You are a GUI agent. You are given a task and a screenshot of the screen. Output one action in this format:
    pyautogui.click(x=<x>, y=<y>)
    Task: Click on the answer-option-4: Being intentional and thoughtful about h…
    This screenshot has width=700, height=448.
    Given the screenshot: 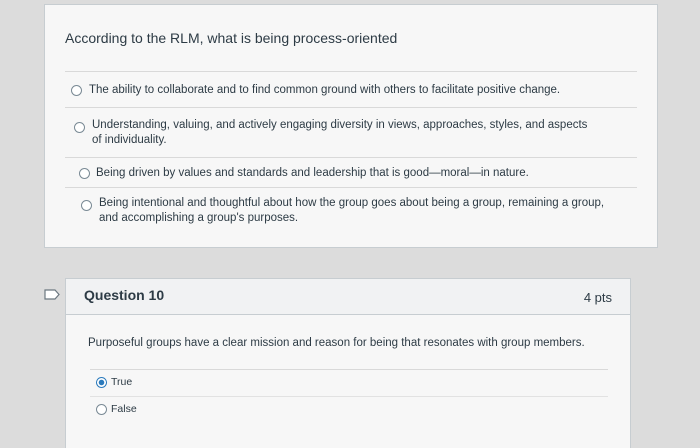 What is the action you would take?
    pyautogui.click(x=351, y=218)
    